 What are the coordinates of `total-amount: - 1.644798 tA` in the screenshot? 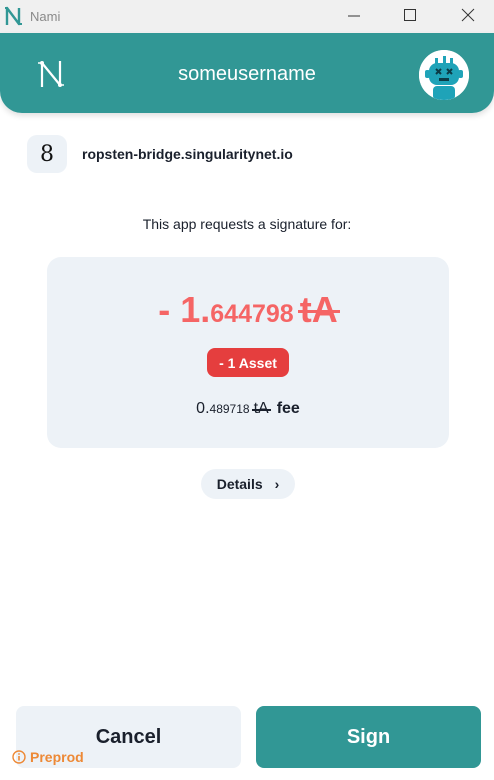 It's located at (248, 310).